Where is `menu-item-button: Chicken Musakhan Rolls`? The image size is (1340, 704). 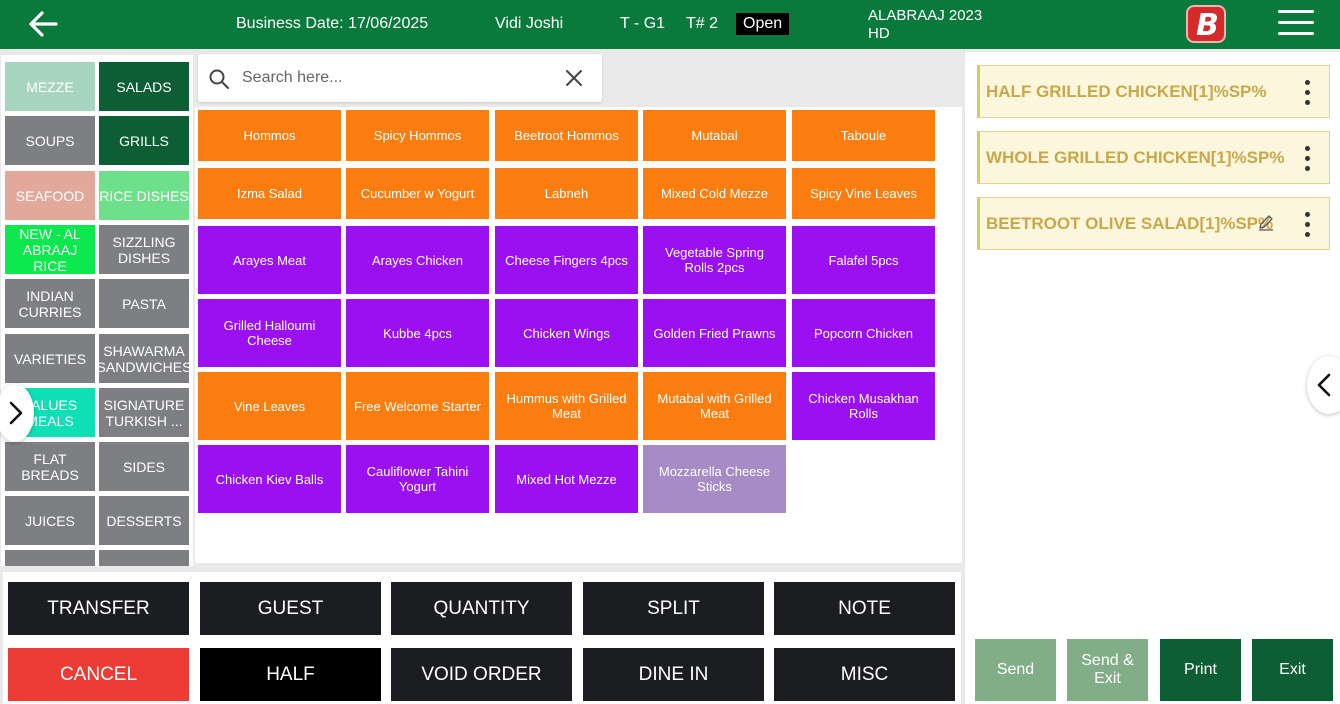
menu-item-button: Chicken Musakhan Rolls is located at coordinates (863, 406).